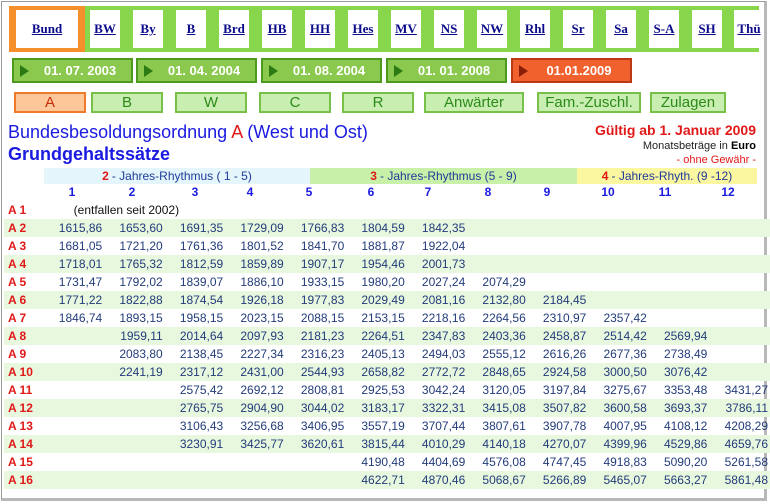  What do you see at coordinates (443, 318) in the screenshot?
I see `salary-cell: 2218,16` at bounding box center [443, 318].